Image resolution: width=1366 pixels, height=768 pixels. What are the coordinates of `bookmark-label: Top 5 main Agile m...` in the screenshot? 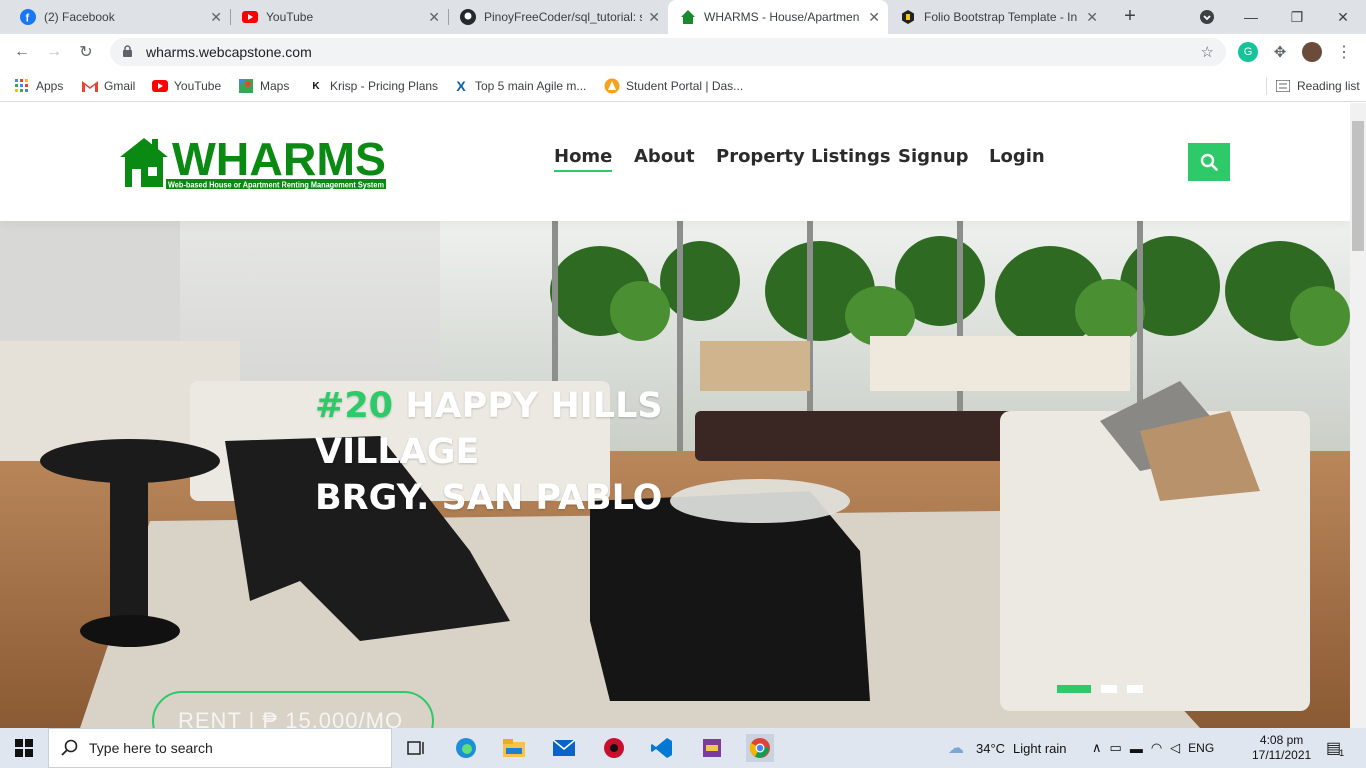 It's located at (531, 86).